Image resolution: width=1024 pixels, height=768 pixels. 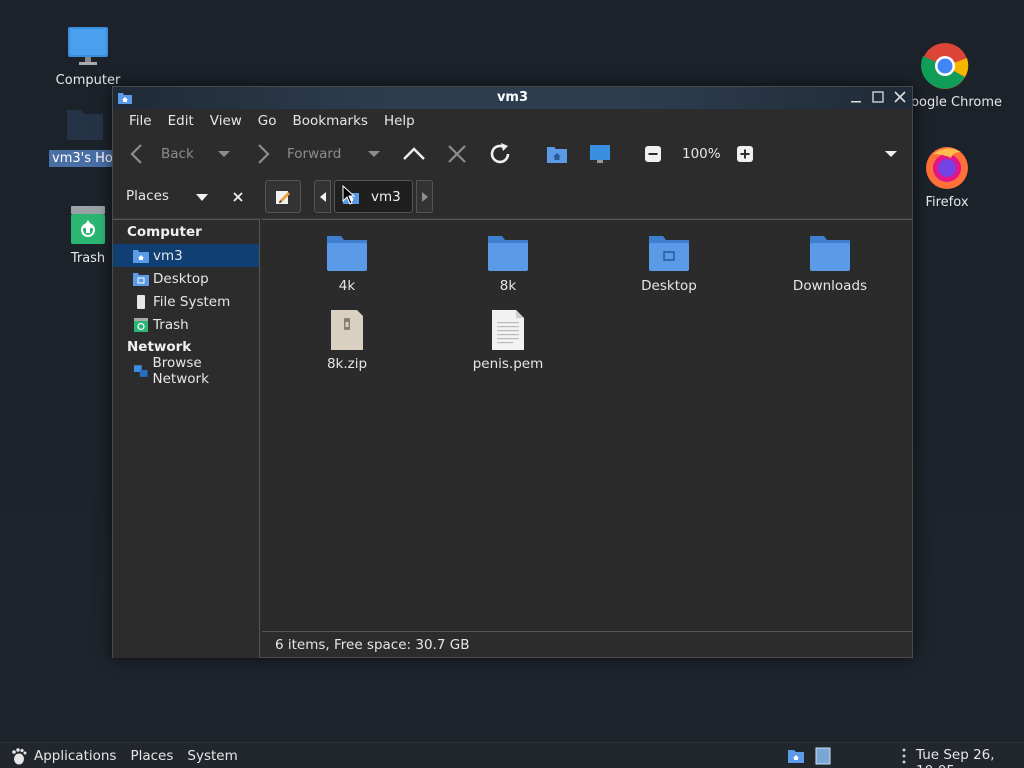 I want to click on arrow-right-icon, so click(x=424, y=196).